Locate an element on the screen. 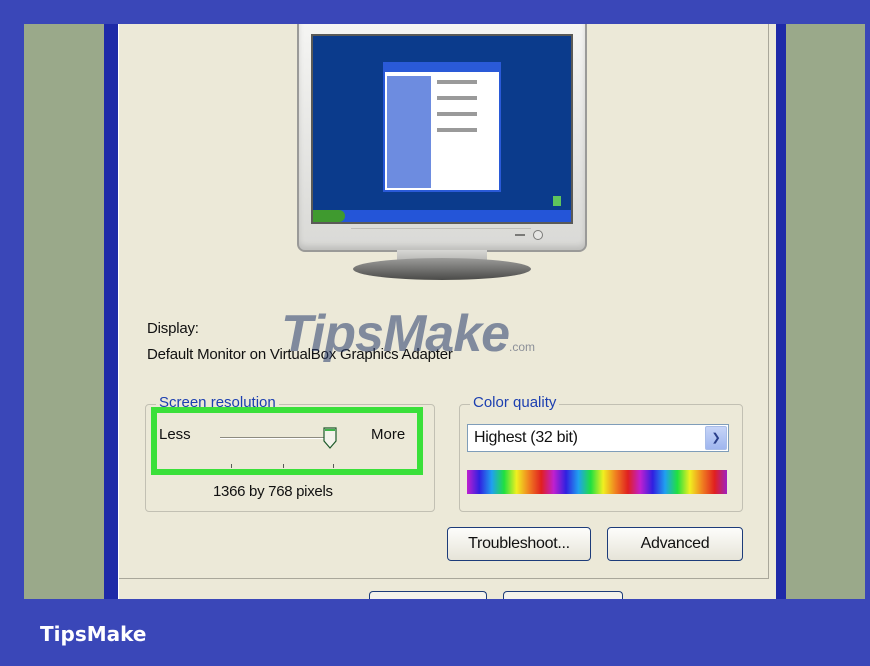 The height and width of the screenshot is (666, 870). watermark-logo: TipsMake.com is located at coordinates (461, 339).